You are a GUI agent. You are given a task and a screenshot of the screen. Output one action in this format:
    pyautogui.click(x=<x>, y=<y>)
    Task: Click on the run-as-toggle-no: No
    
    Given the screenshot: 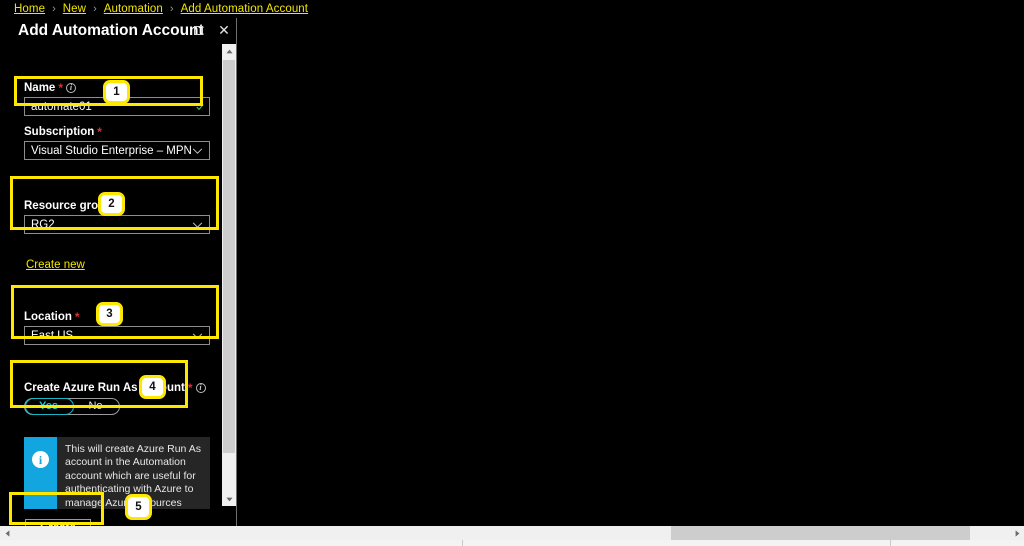 What is the action you would take?
    pyautogui.click(x=95, y=406)
    